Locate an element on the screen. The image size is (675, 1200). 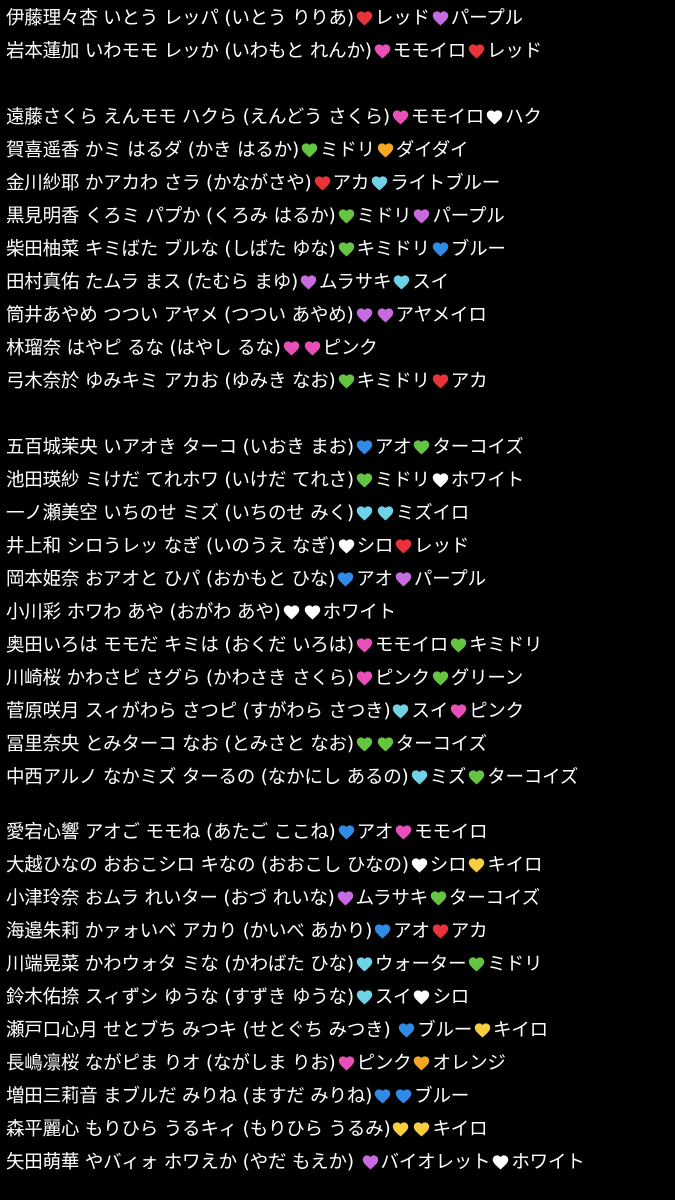
member-name-text: 金川紗耶 かアカわ さラ (かながさや) is located at coordinates (159, 183).